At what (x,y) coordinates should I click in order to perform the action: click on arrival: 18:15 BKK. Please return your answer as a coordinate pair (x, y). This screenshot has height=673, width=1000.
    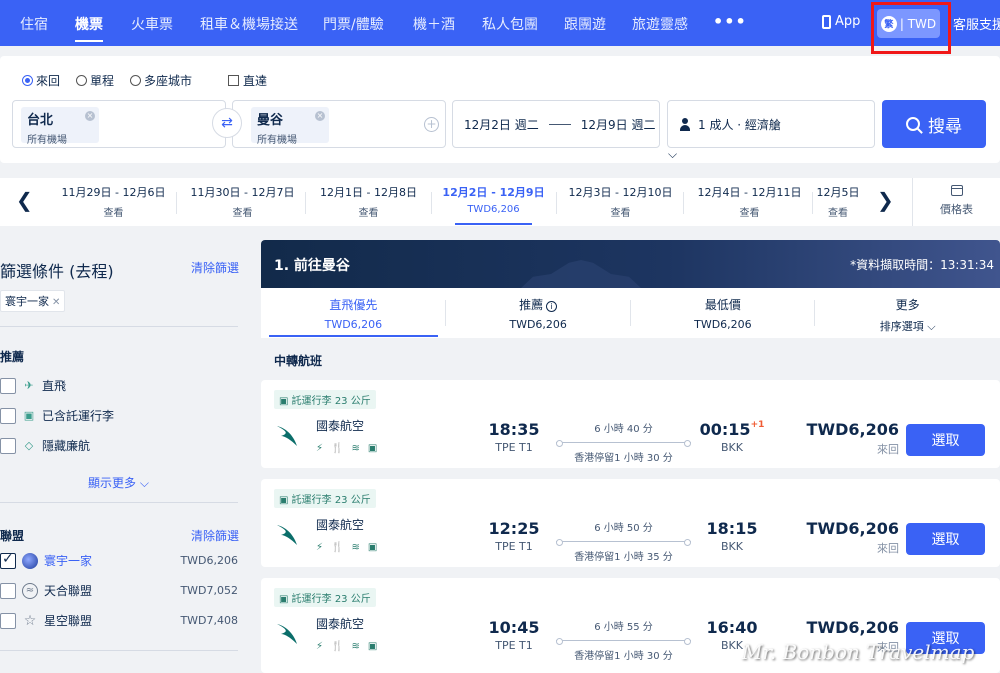
    Looking at the image, I should click on (732, 536).